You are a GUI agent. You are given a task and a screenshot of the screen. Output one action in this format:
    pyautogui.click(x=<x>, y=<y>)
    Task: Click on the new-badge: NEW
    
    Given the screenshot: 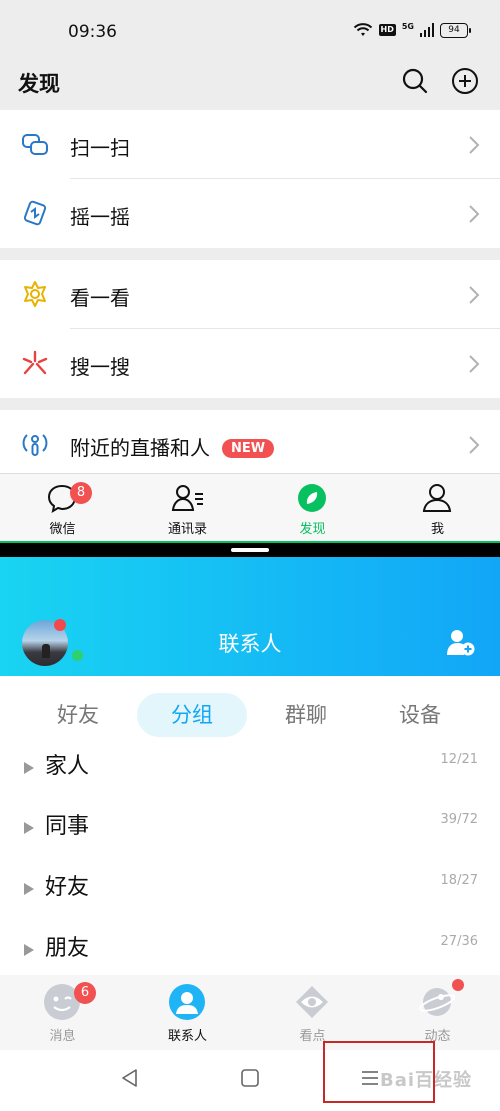 What is the action you would take?
    pyautogui.click(x=248, y=448)
    